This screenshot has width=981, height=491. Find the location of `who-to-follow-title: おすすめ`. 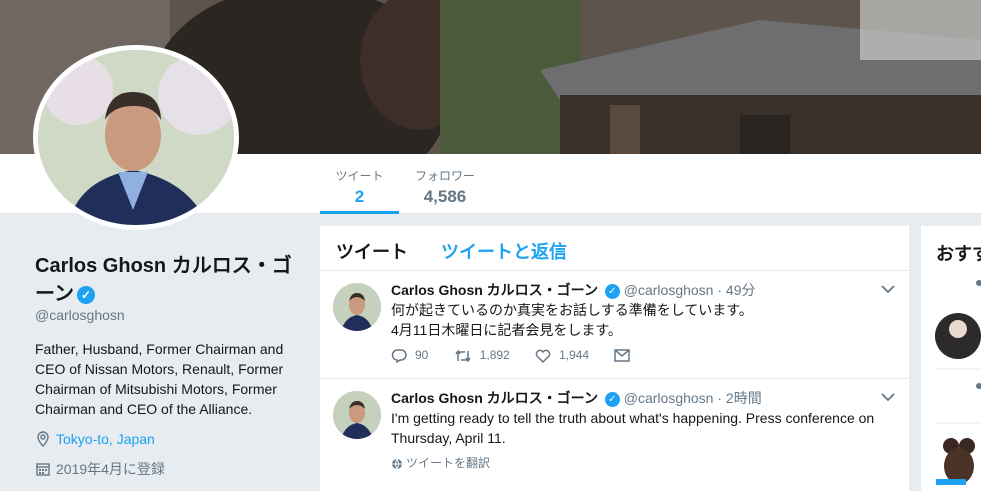

who-to-follow-title: おすすめ is located at coordinates (958, 254).